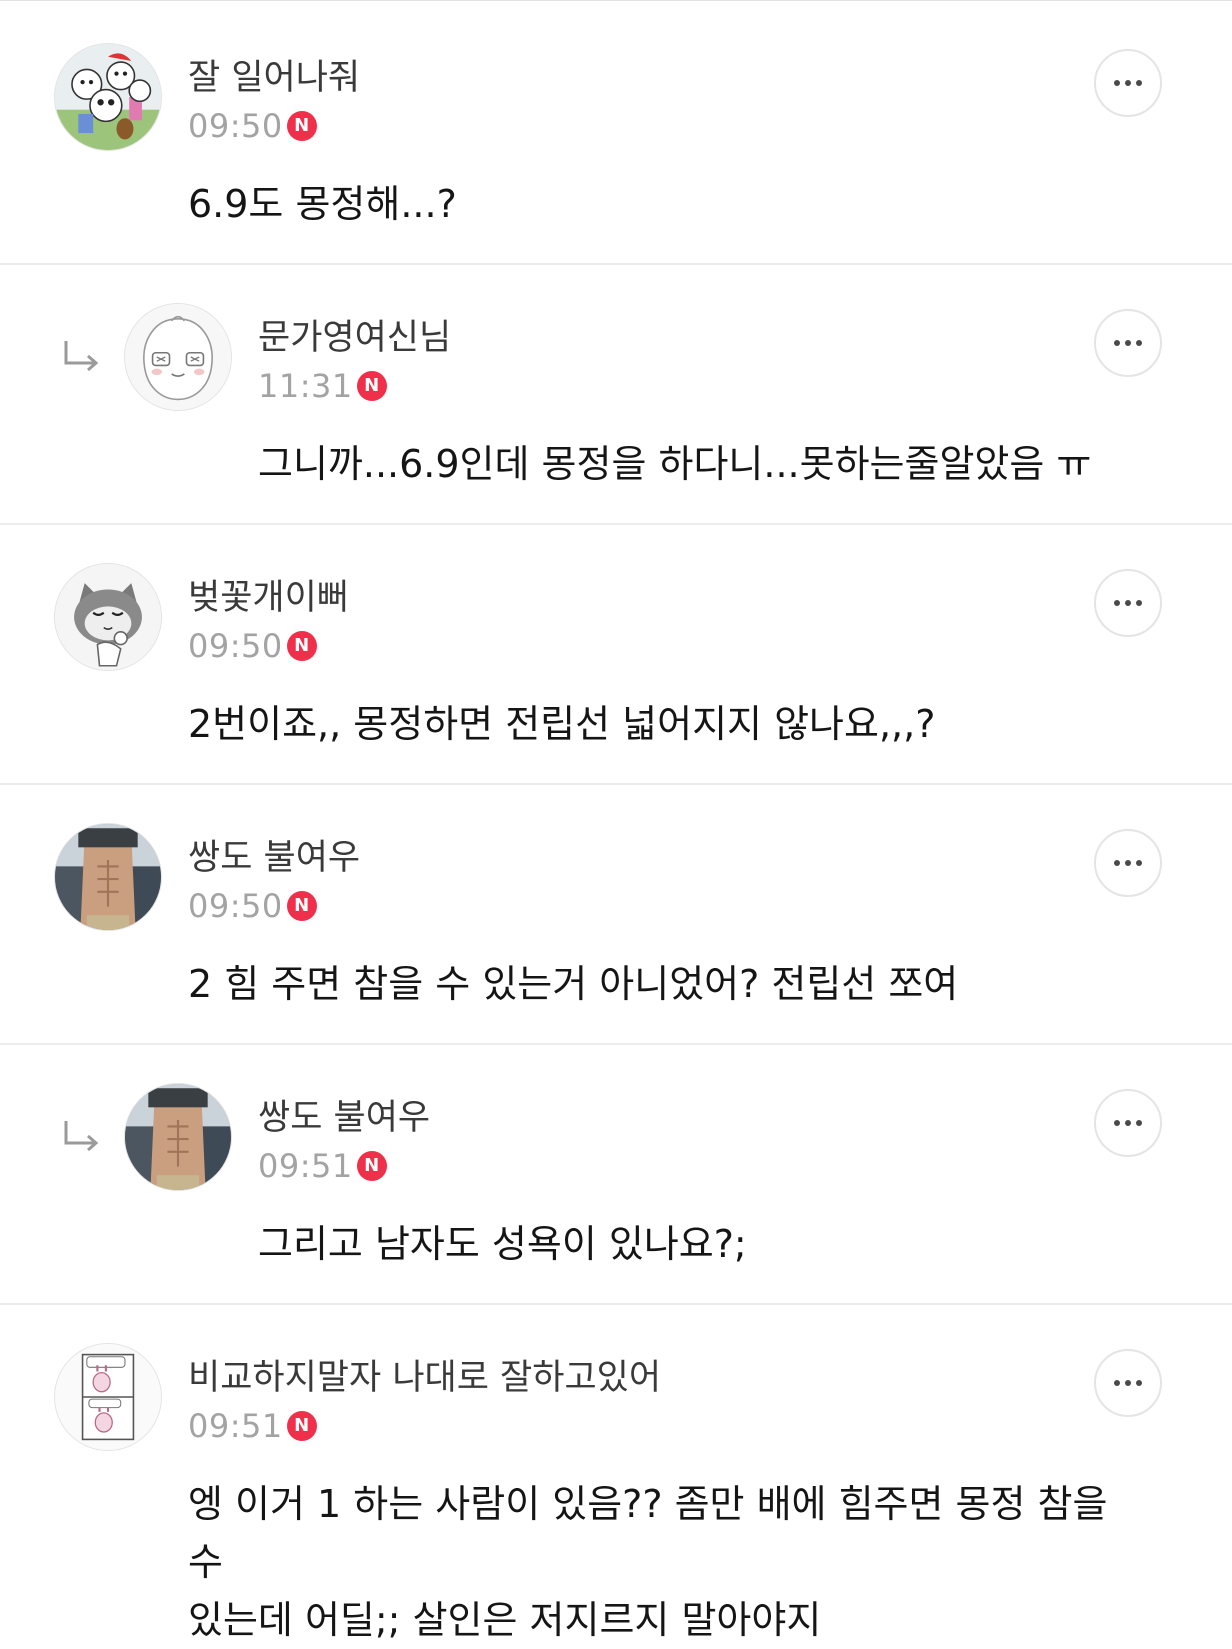  I want to click on comment-author: 문가영여신님, so click(695, 338).